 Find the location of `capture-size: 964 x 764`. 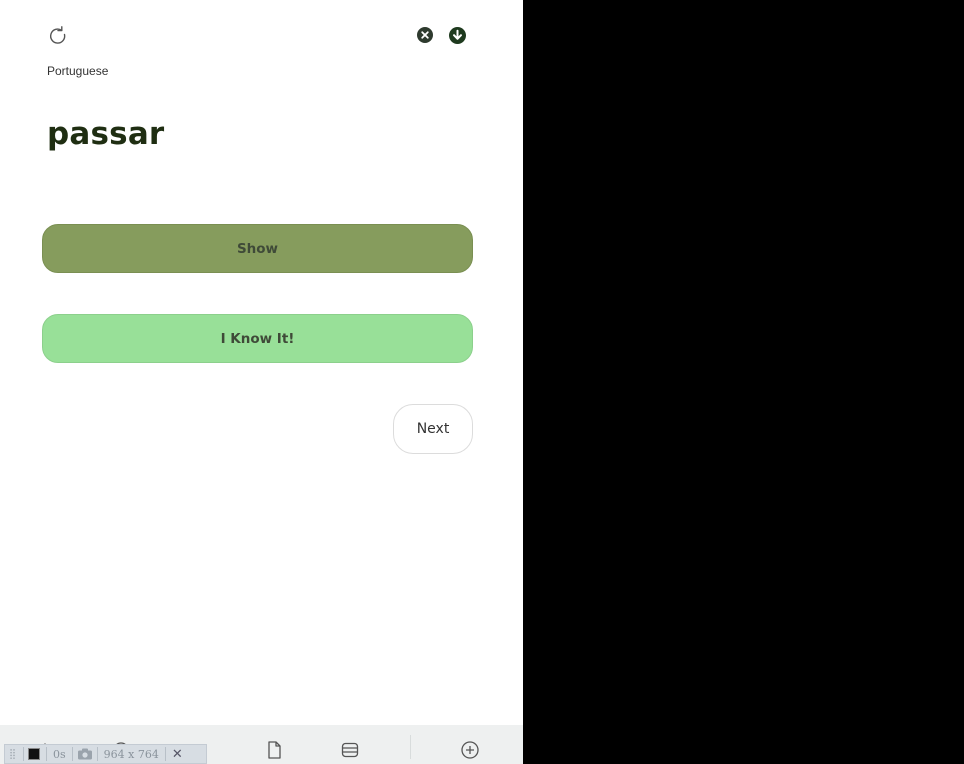

capture-size: 964 x 764 is located at coordinates (131, 754).